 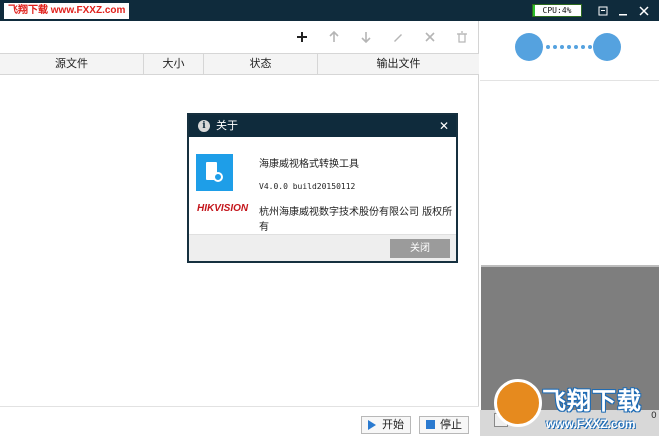 I want to click on dialog-title: 关于, so click(x=227, y=125).